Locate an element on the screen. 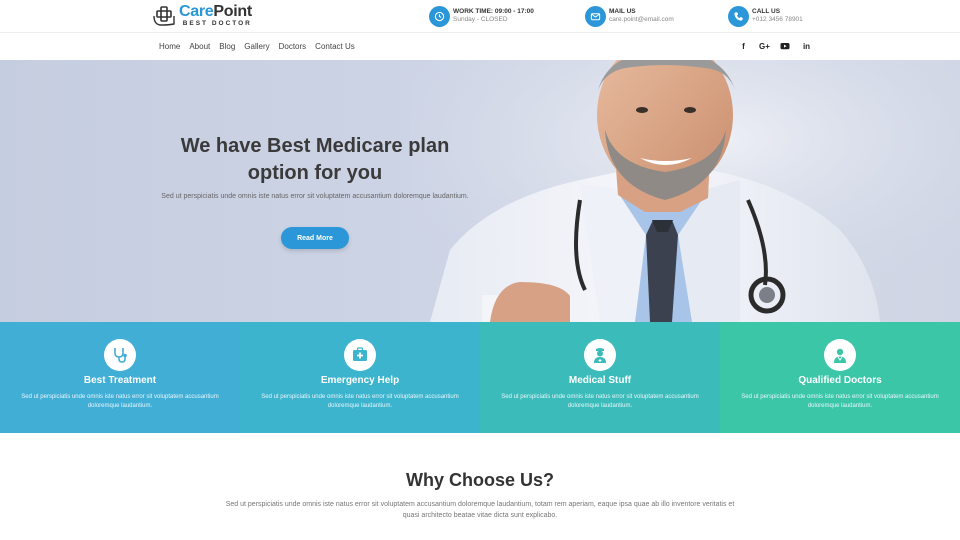  google-plus-icon: G+ is located at coordinates (764, 46).